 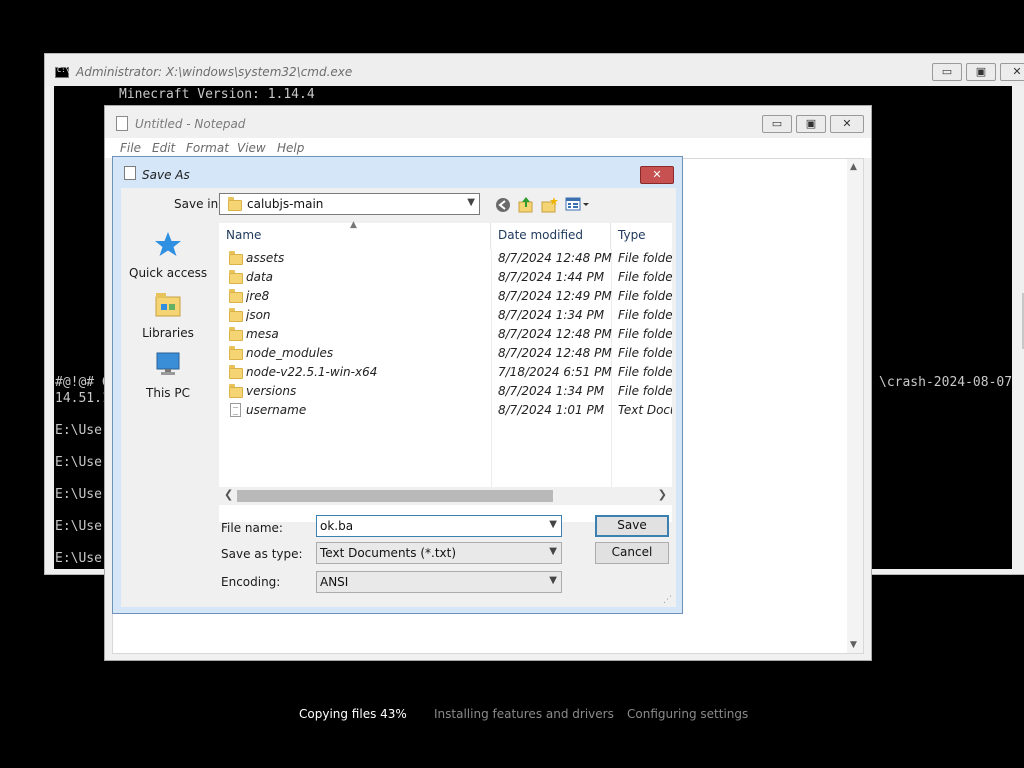 I want to click on console-icon, so click(x=62, y=72).